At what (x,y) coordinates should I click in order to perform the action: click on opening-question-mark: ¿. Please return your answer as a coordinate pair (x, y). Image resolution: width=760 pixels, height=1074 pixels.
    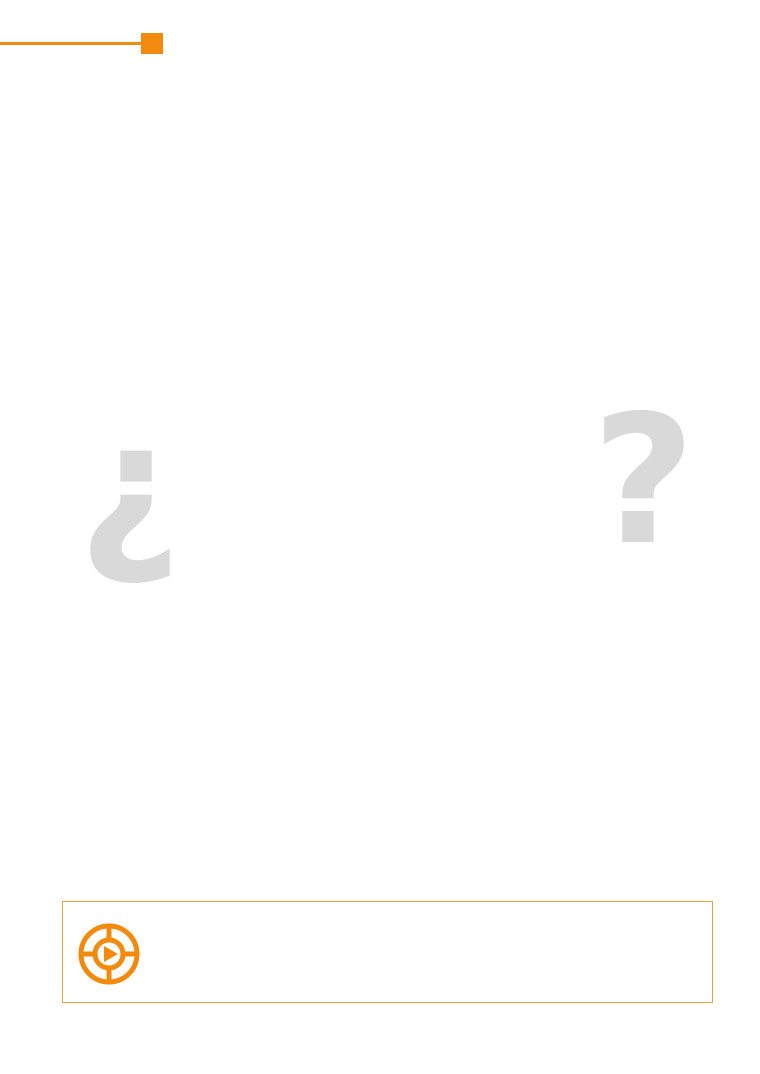
    Looking at the image, I should click on (130, 486).